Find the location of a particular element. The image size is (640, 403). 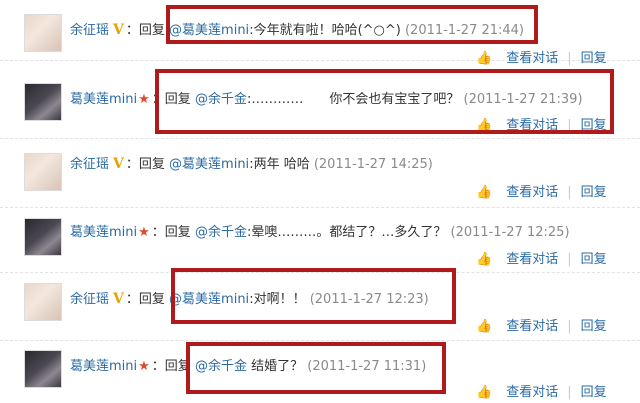

comment-text: :晕噢………。都结了？…多久了？ is located at coordinates (346, 232).